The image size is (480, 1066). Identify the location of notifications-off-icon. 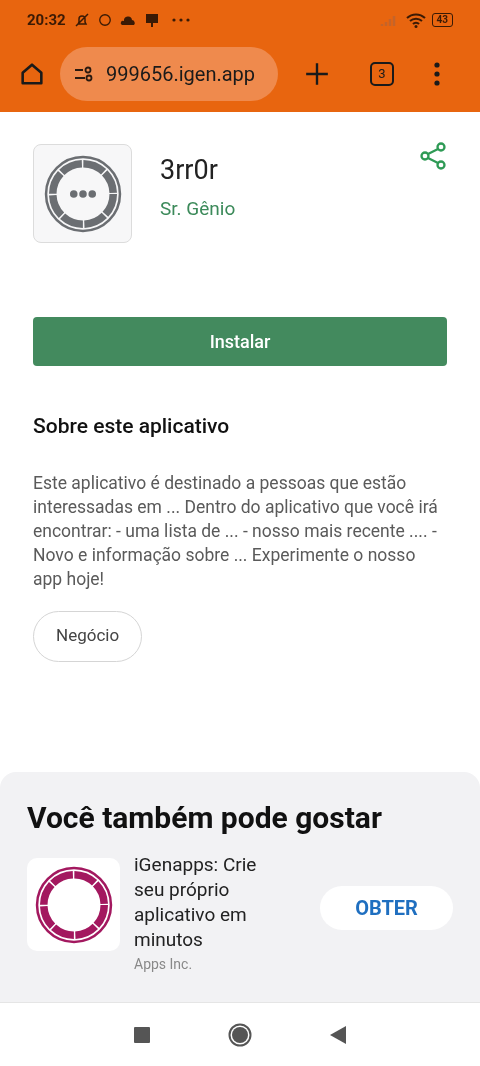
(81, 20).